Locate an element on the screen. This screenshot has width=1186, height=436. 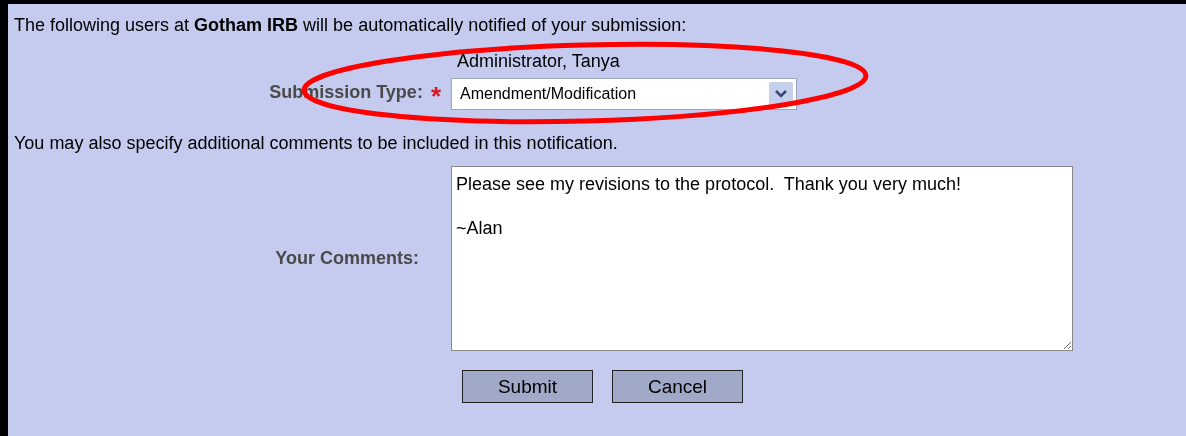
submission-type-dropdown: Amendment/Modification is located at coordinates (624, 94).